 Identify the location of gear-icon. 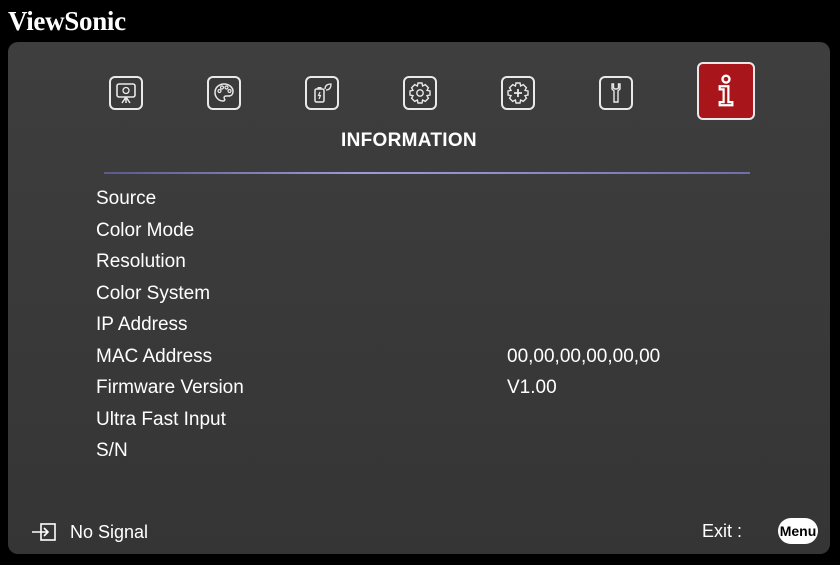
(420, 93).